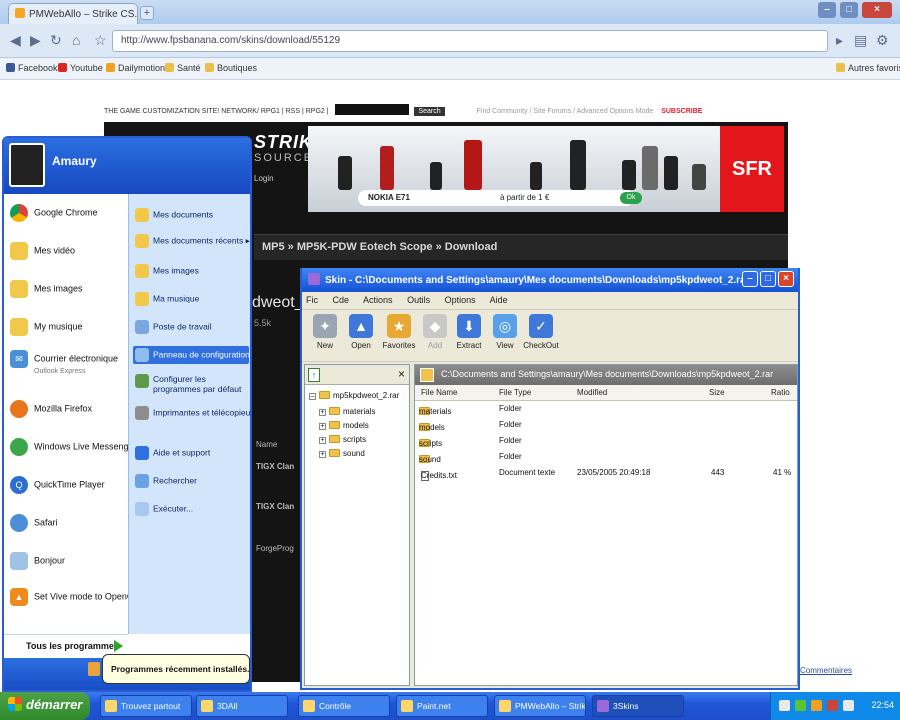  I want to click on tool-new: ✦ New, so click(325, 332).